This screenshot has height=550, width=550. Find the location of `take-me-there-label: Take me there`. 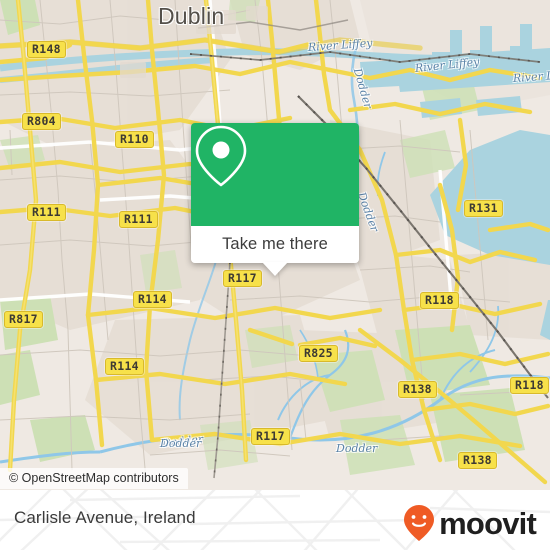

take-me-there-label: Take me there is located at coordinates (275, 244).